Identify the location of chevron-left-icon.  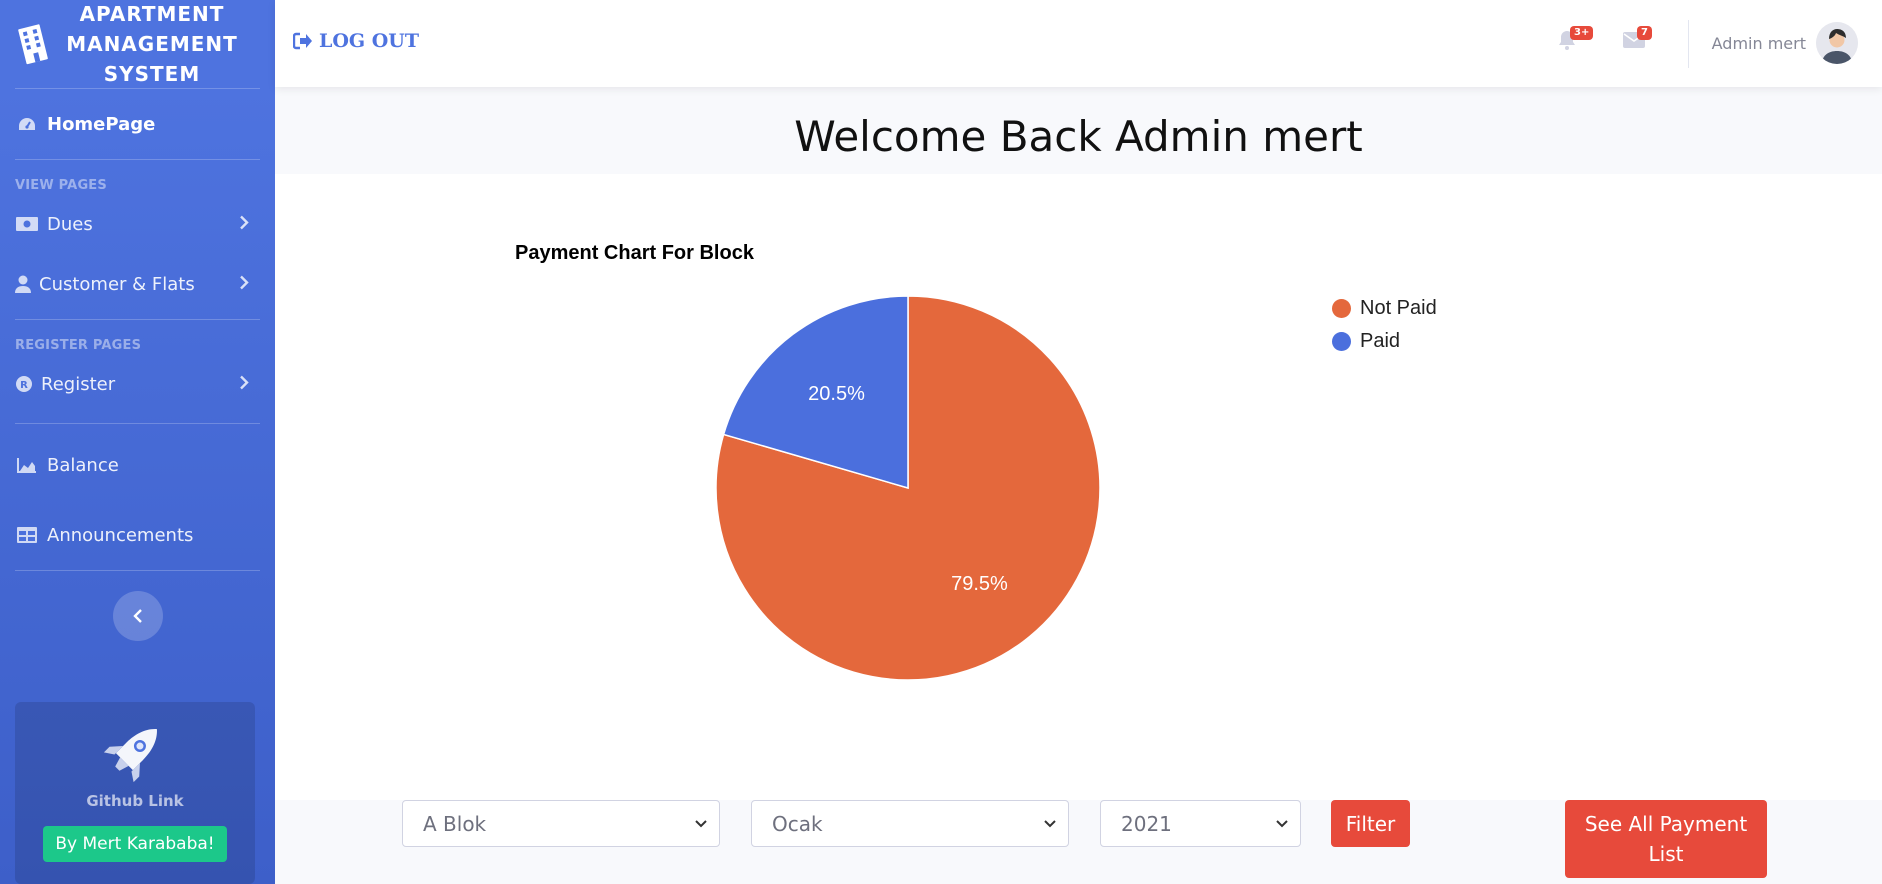
(137, 616).